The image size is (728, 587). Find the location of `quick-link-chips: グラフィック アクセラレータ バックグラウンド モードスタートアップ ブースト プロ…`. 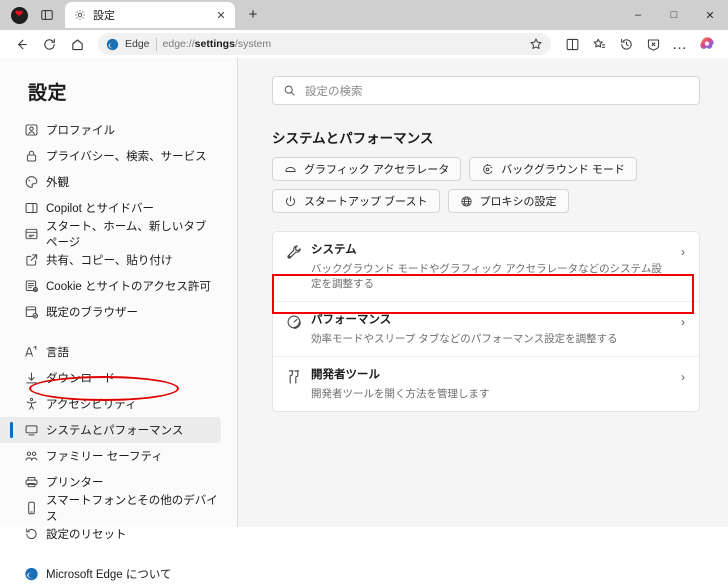

quick-link-chips: グラフィック アクセラレータ バックグラウンド モードスタートアップ ブースト プロ… is located at coordinates (486, 185).